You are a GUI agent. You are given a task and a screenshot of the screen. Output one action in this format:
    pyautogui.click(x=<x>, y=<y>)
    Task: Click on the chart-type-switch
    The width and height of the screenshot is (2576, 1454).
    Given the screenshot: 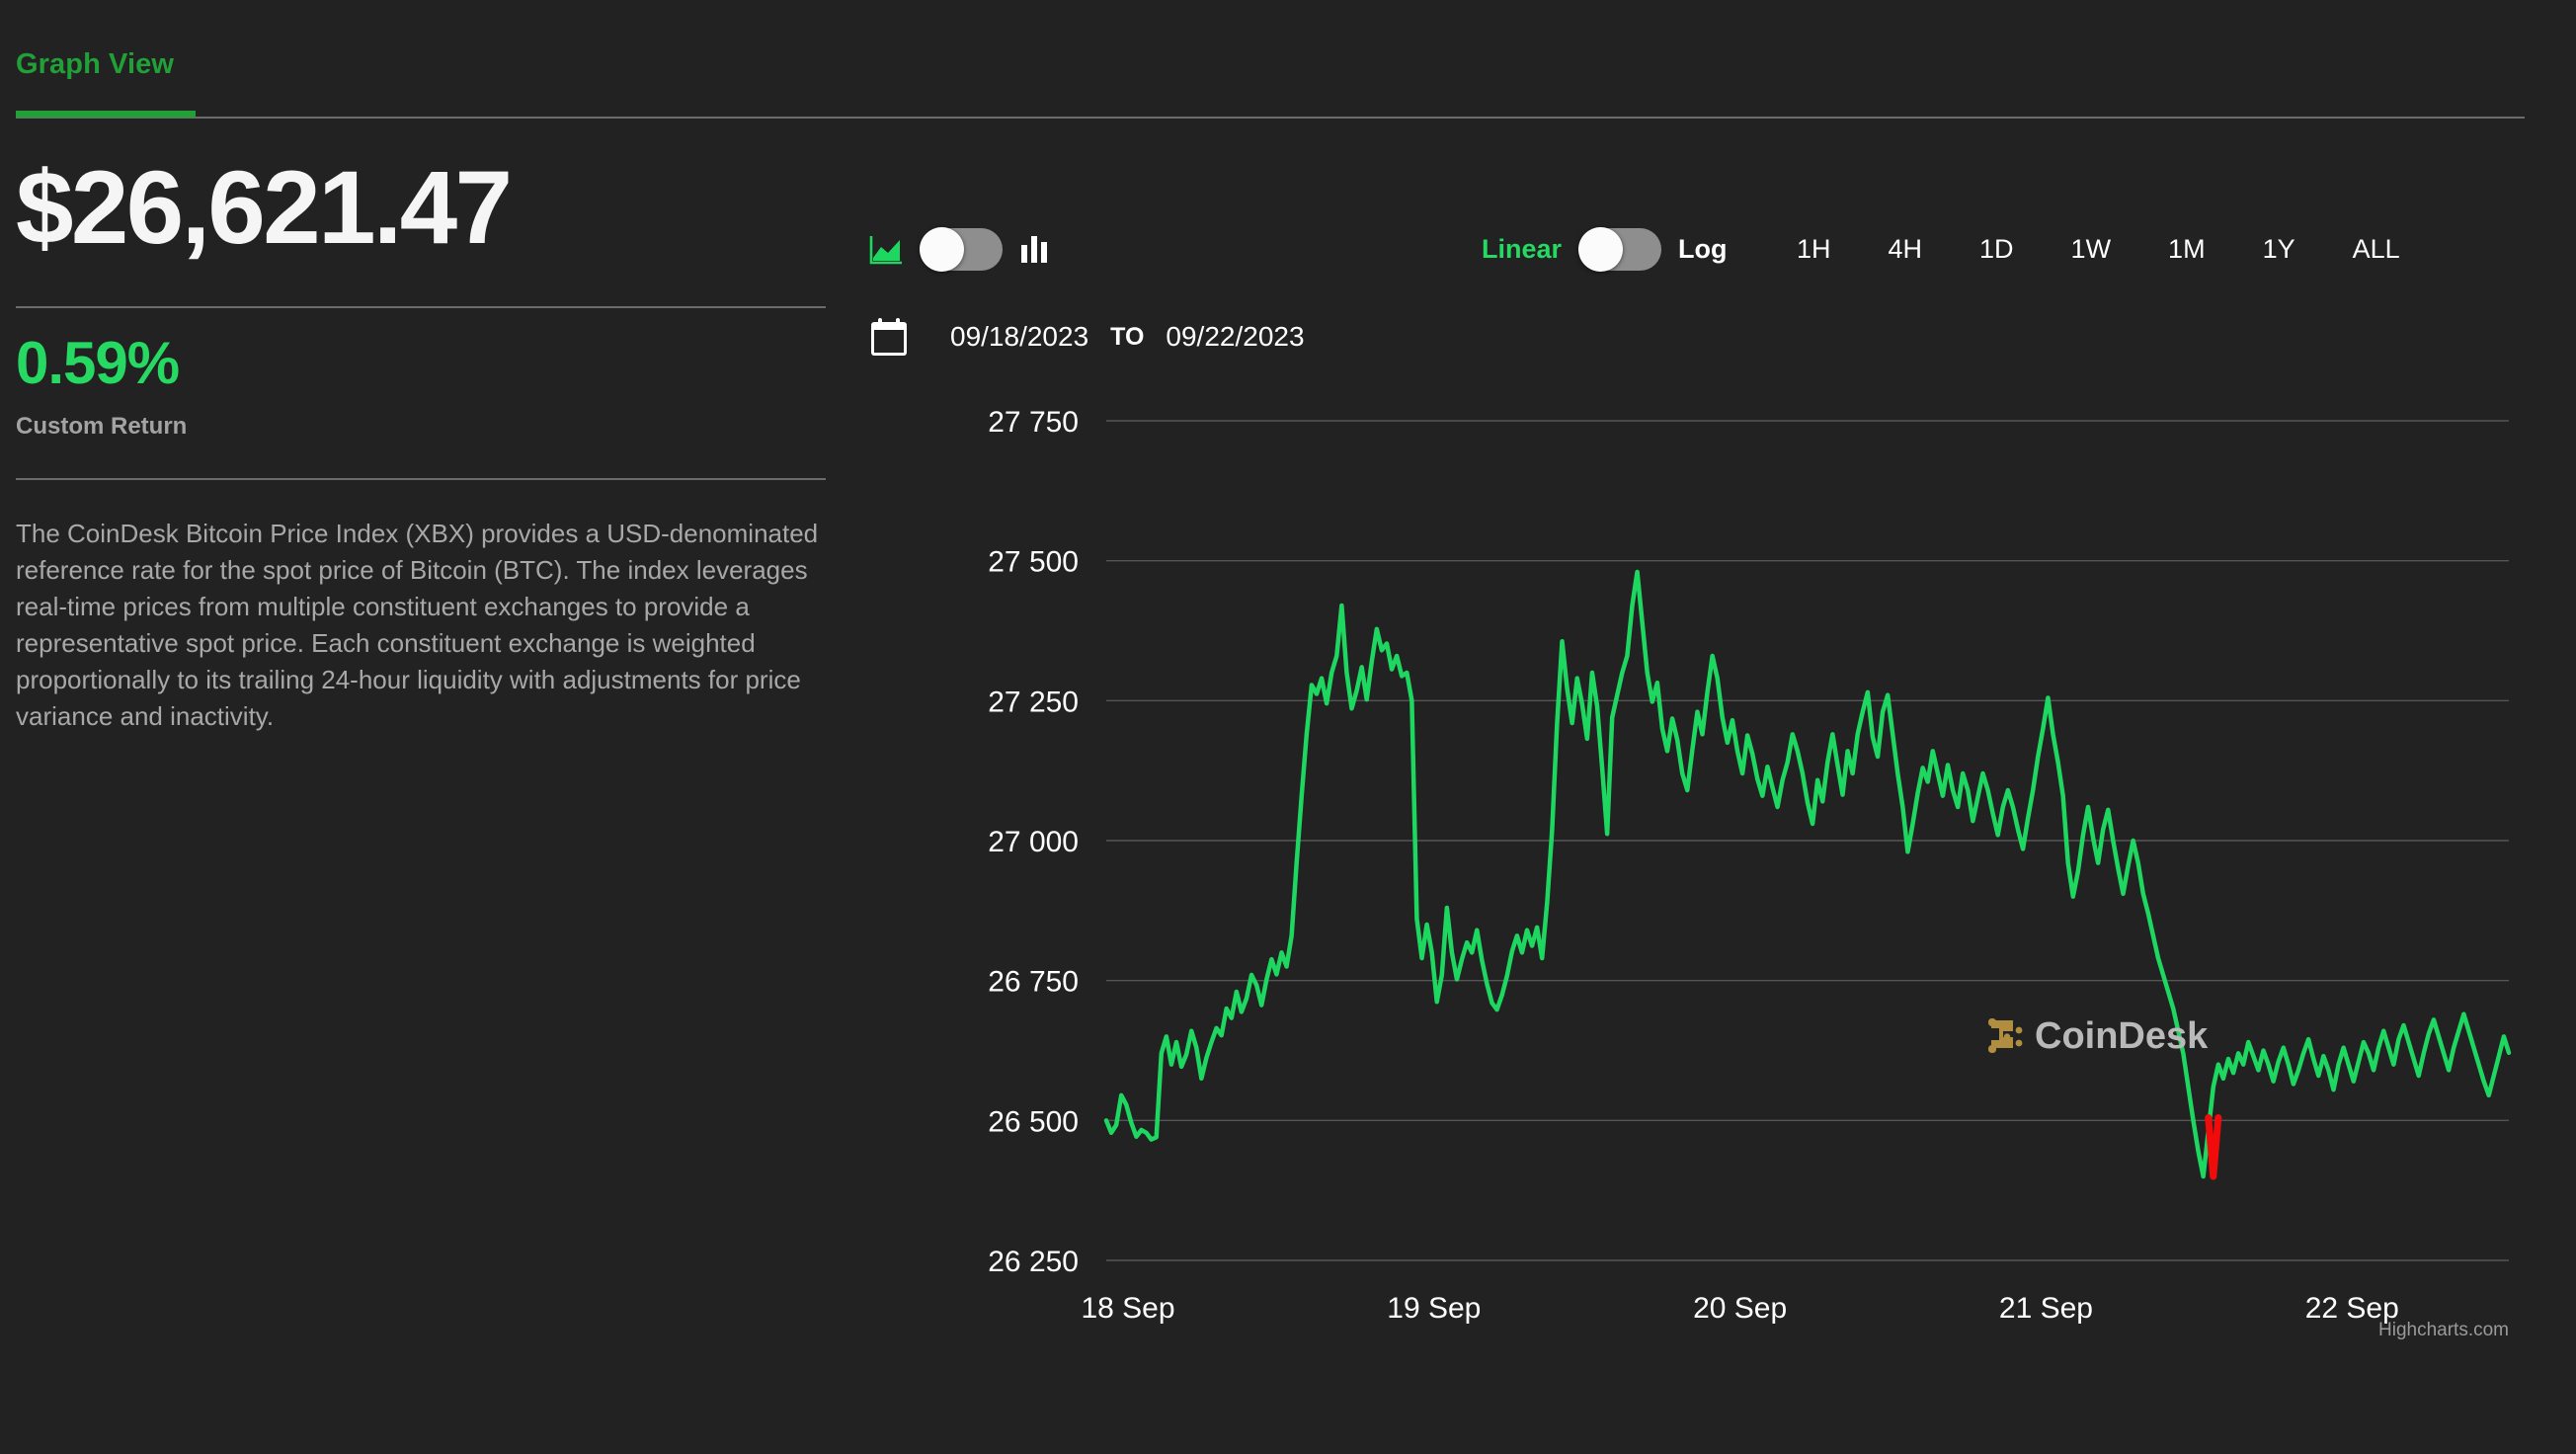 What is the action you would take?
    pyautogui.click(x=961, y=249)
    